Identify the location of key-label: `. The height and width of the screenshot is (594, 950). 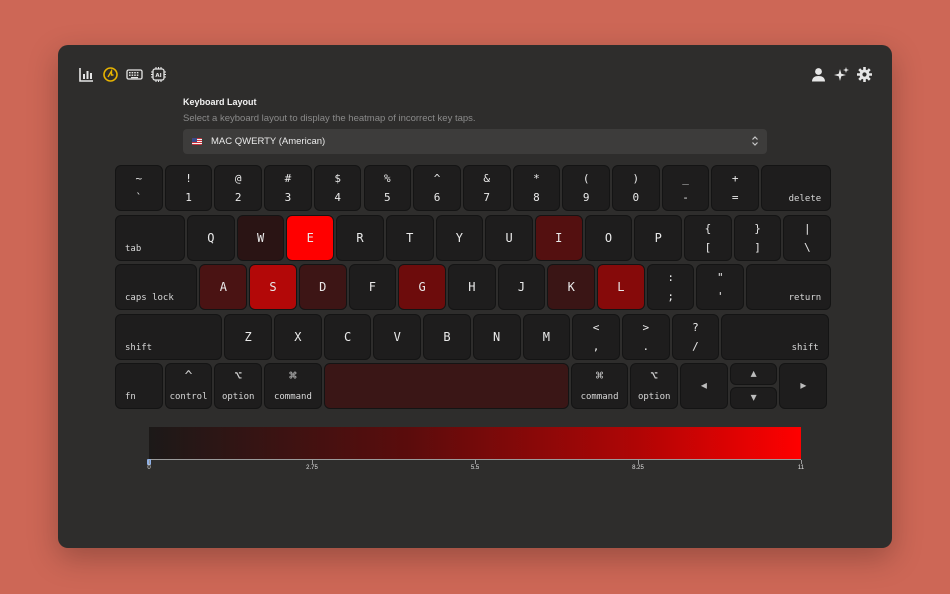
(139, 197).